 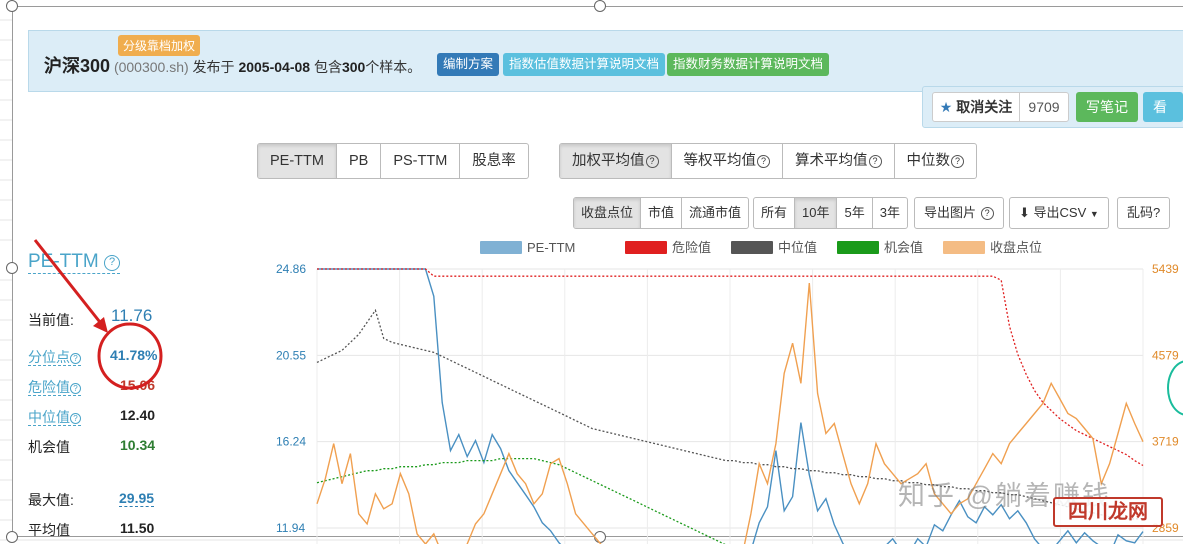 What do you see at coordinates (291, 269) in the screenshot?
I see `y-left-tick-label: 24.86` at bounding box center [291, 269].